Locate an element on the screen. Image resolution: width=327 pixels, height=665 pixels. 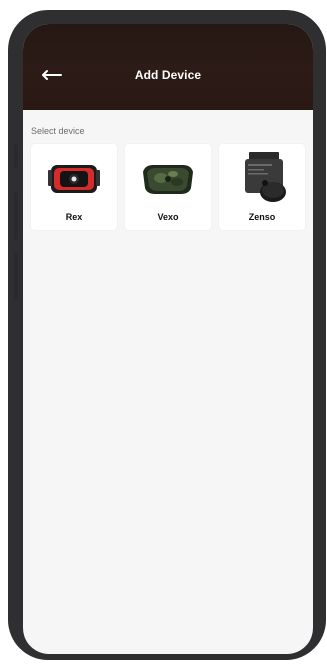
volume-up-button is located at coordinates (16, 216).